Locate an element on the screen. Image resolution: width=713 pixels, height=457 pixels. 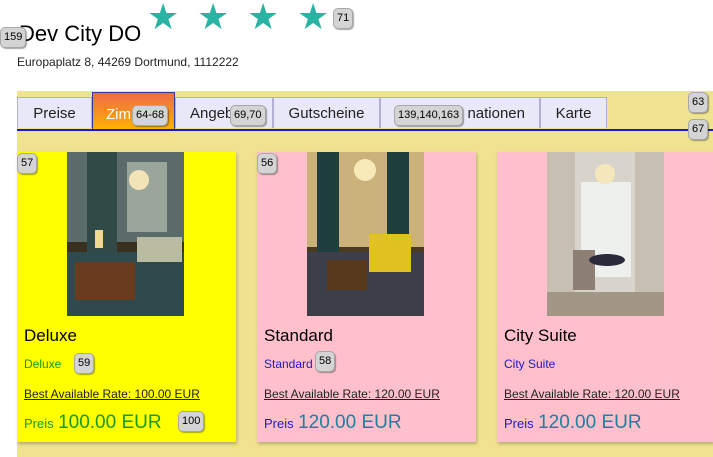
element-id-badge: 159 is located at coordinates (13, 37).